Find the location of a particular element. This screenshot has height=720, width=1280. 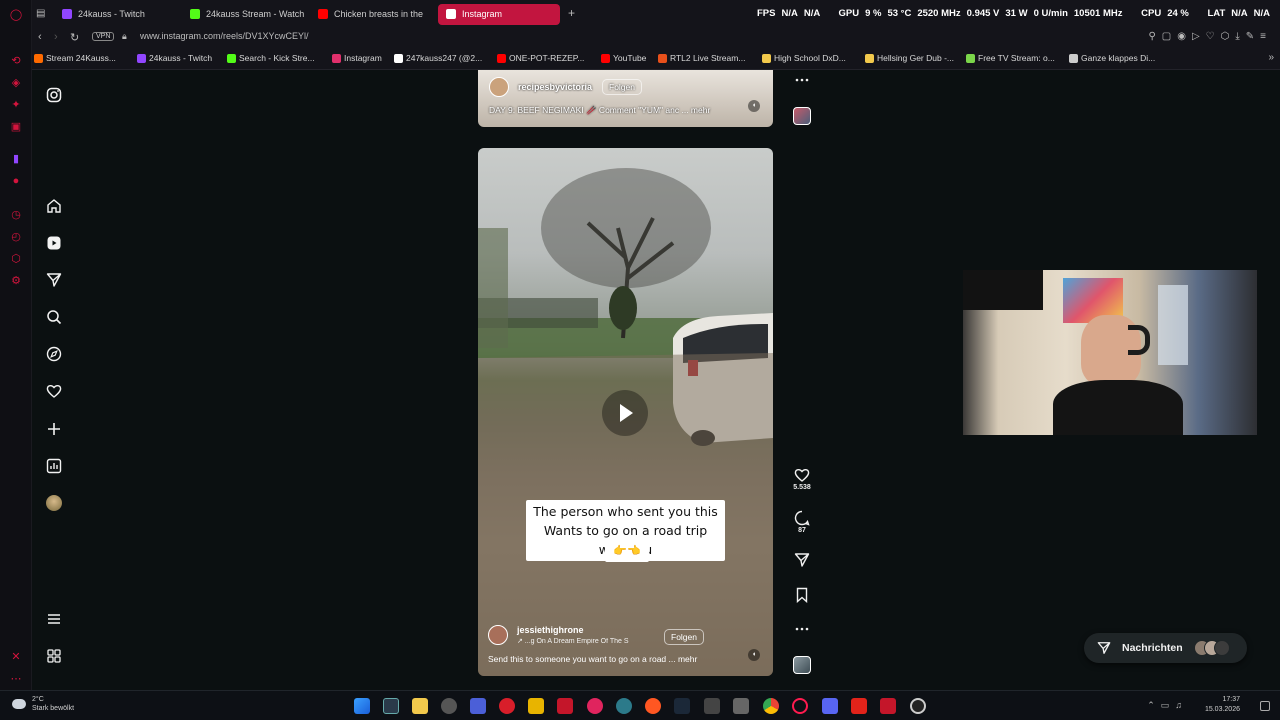

messages-button: Nachrichten is located at coordinates (1165, 648).